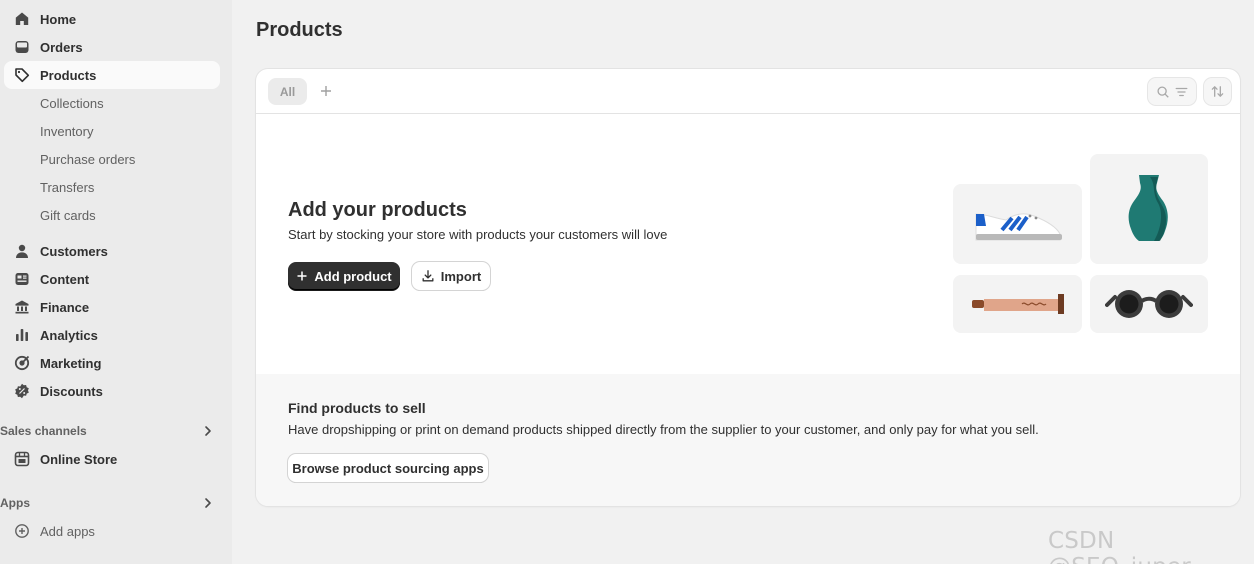  I want to click on sidebar-item-label: Add apps, so click(67, 531).